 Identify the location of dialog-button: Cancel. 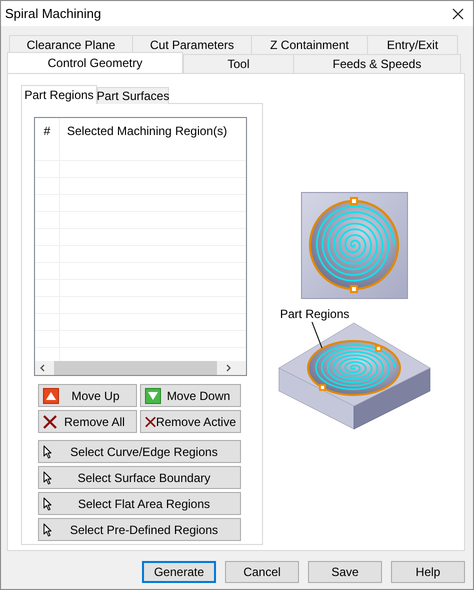
(262, 572).